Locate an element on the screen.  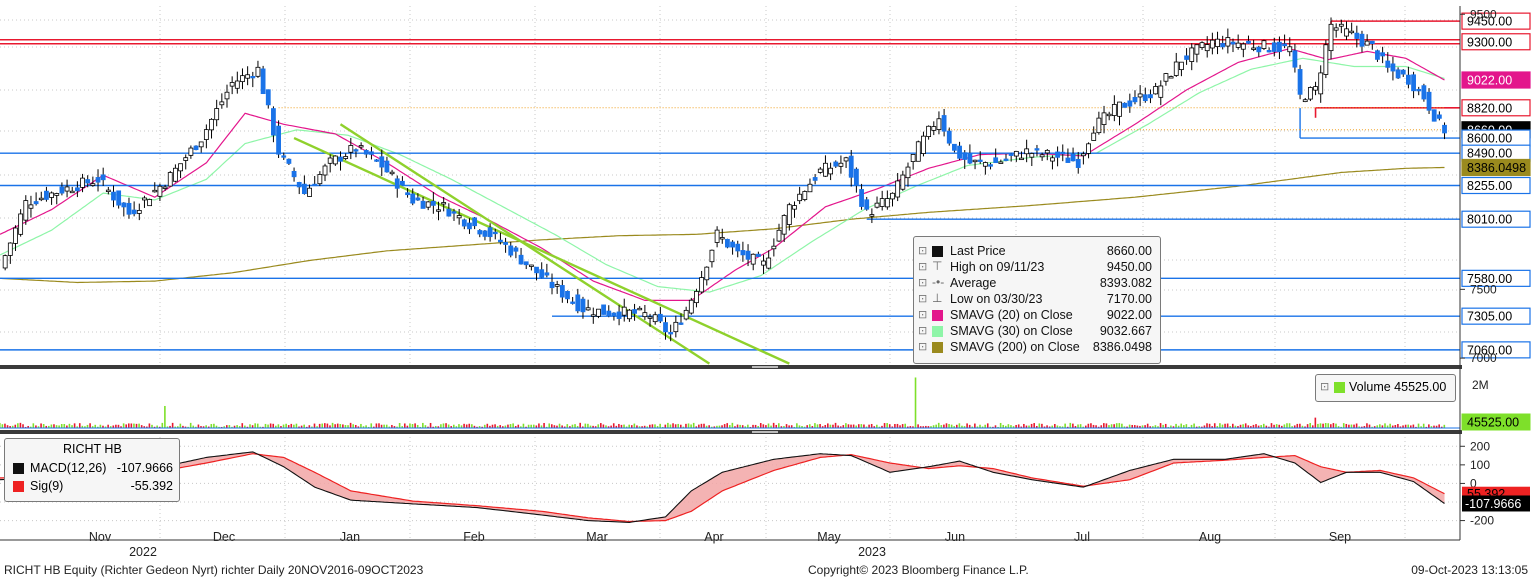
avg-marker-icon: -•- is located at coordinates (938, 282).